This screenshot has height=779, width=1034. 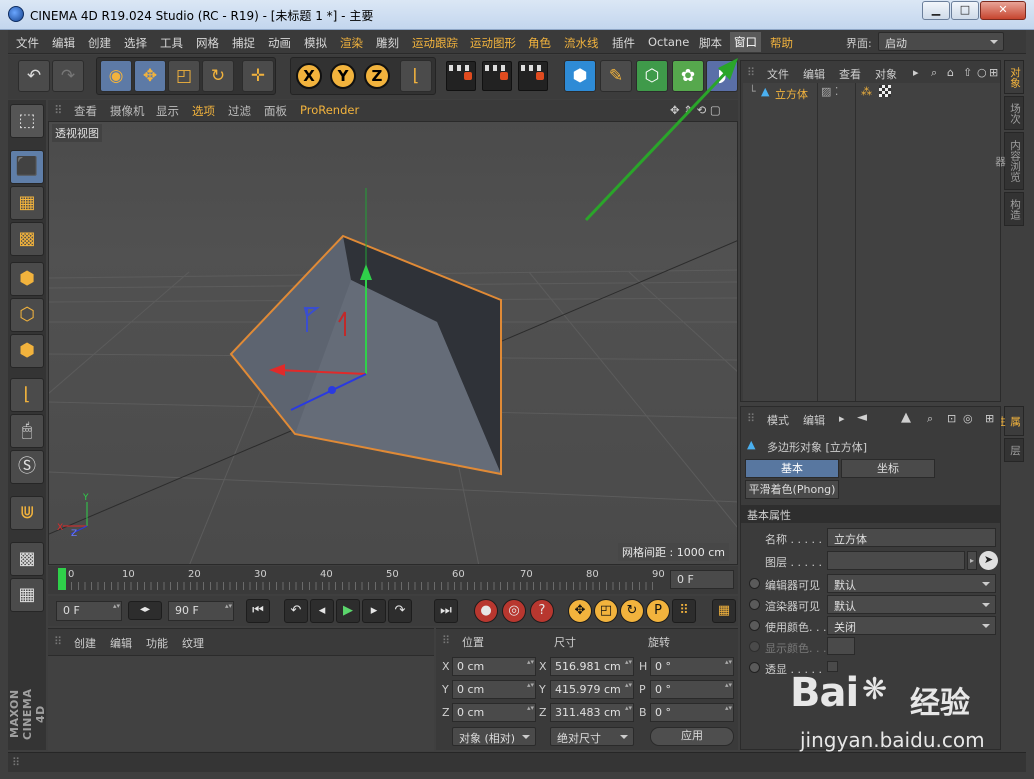 What do you see at coordinates (972, 560) in the screenshot?
I see `layer-arrow-icon: ▸` at bounding box center [972, 560].